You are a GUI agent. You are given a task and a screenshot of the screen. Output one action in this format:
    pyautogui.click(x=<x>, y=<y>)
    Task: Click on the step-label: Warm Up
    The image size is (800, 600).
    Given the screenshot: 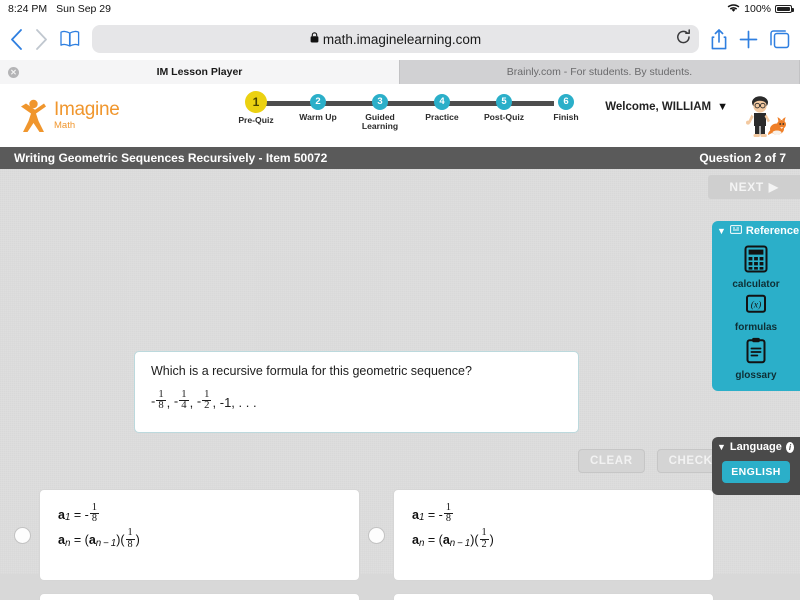 What is the action you would take?
    pyautogui.click(x=318, y=116)
    